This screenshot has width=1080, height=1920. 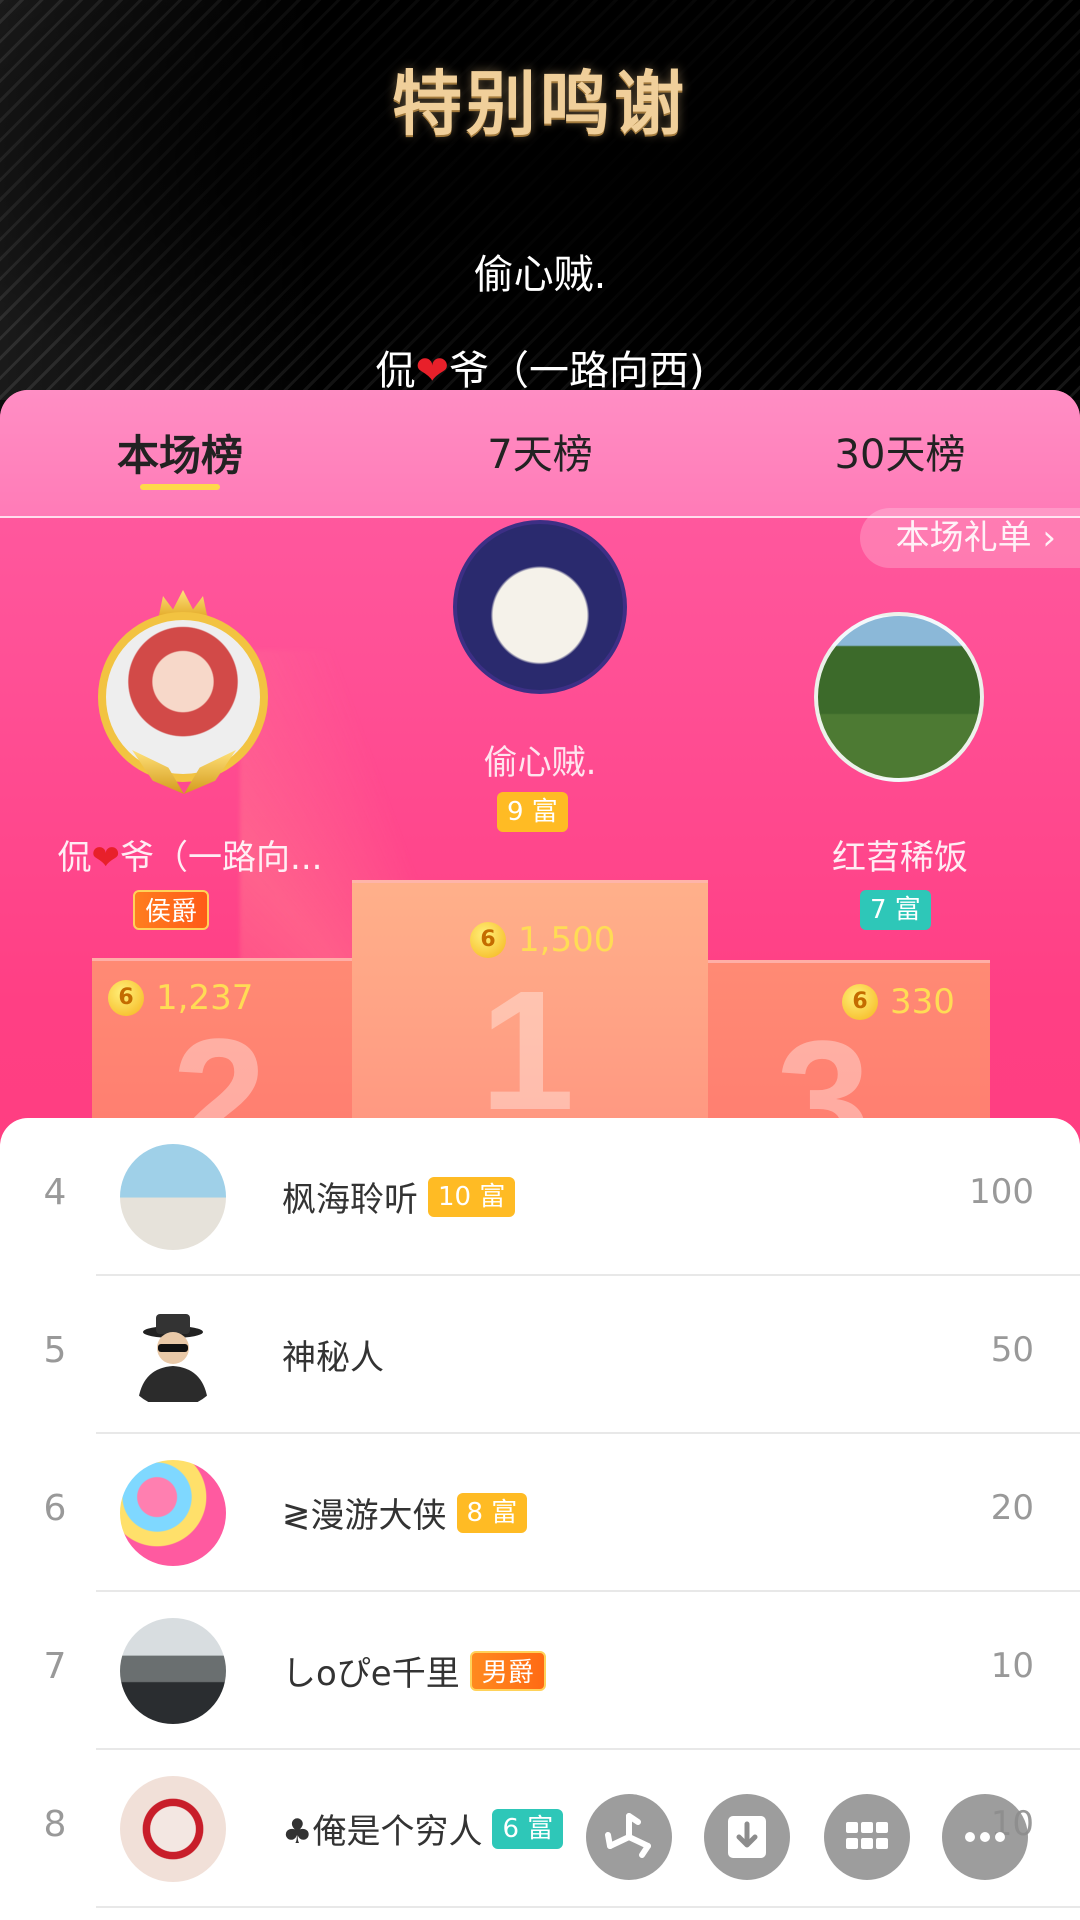 I want to click on list-item: 5 神秘人 50, so click(x=540, y=1355).